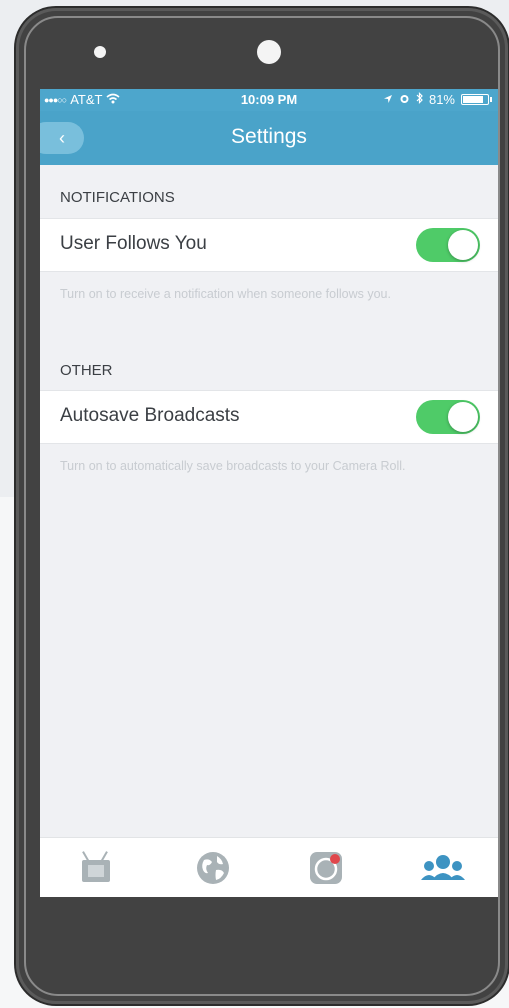 This screenshot has height=1008, width=509. Describe the element at coordinates (475, 99) in the screenshot. I see `battery-icon` at that location.